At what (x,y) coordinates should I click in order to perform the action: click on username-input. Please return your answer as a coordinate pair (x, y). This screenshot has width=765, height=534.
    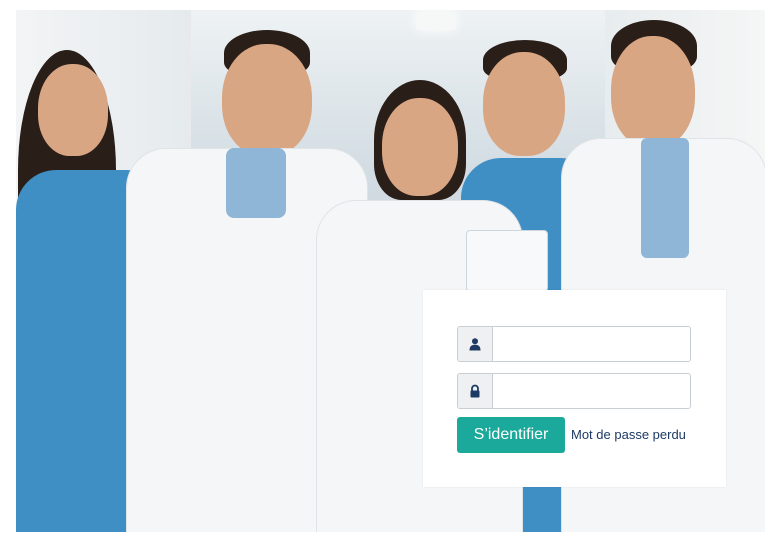
    Looking at the image, I should click on (591, 344).